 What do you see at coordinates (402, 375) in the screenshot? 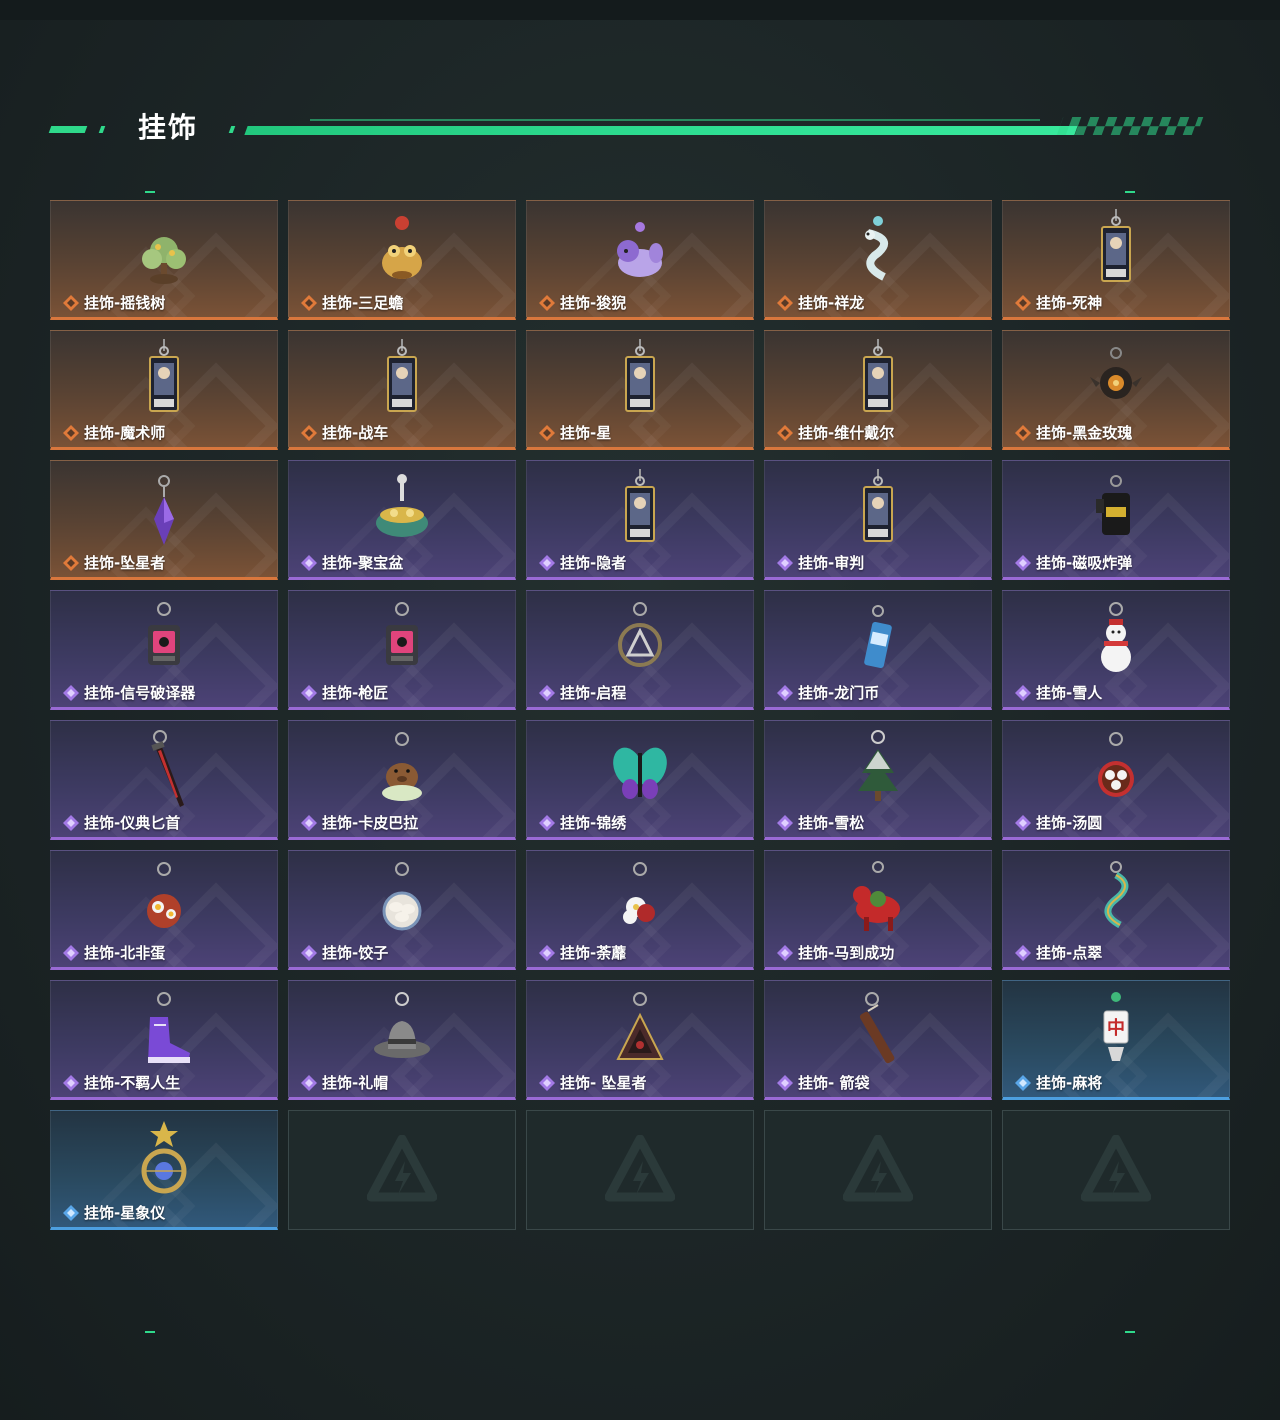
I see `chariot-card-charm-icon` at bounding box center [402, 375].